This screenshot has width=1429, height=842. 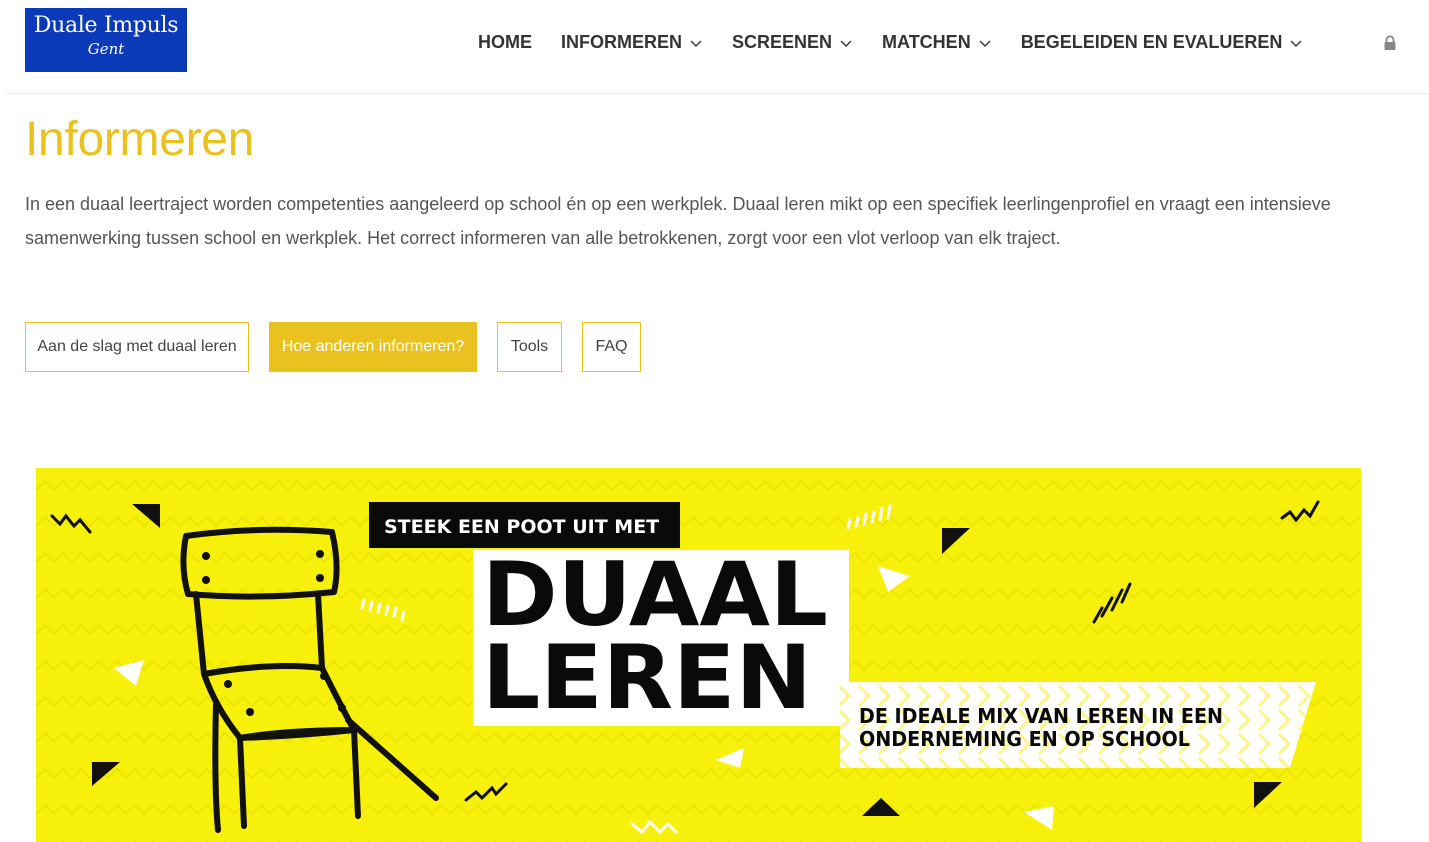 I want to click on nav-item-label: MATCHEN, so click(x=926, y=42).